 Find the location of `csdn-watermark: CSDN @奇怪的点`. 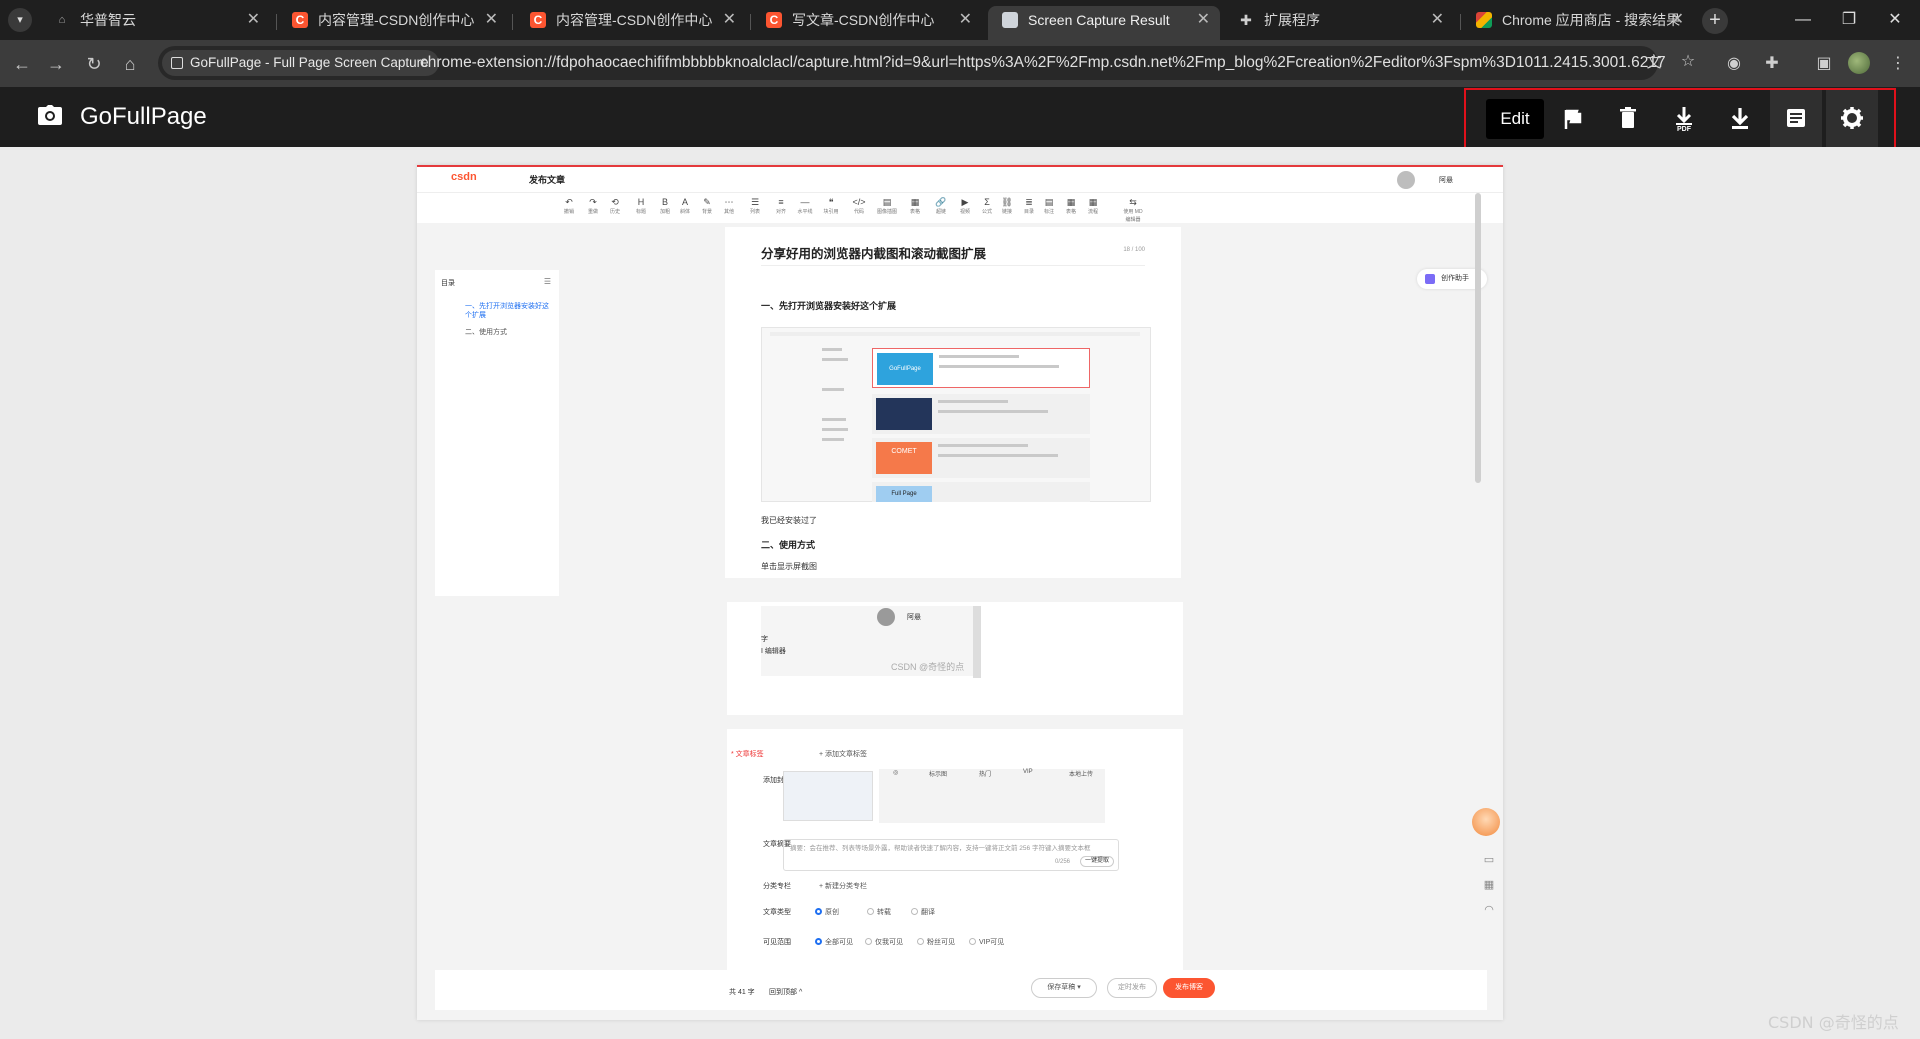

csdn-watermark: CSDN @奇怪的点 is located at coordinates (1833, 1022).